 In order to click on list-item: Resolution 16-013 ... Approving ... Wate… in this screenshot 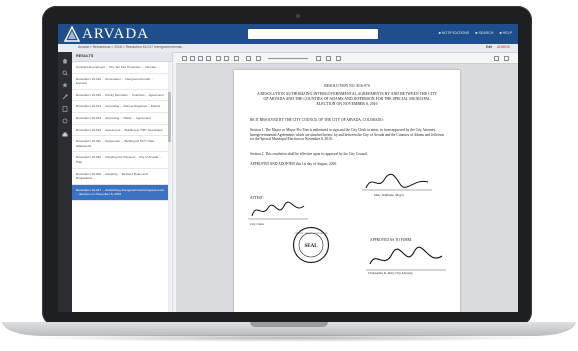, I will do `click(120, 119)`.